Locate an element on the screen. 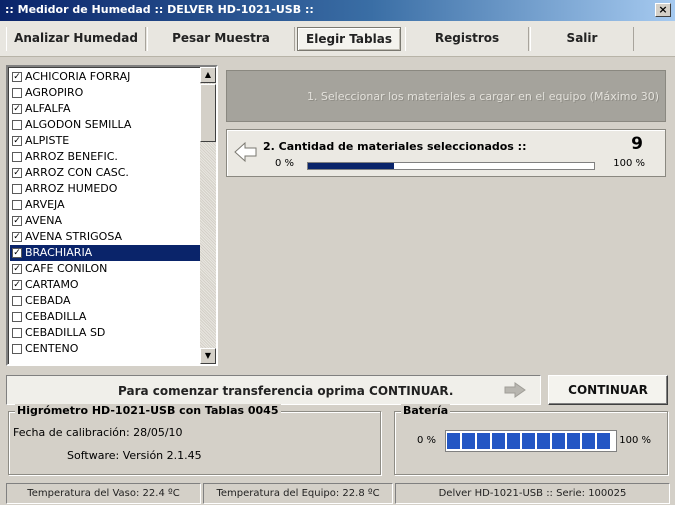 This screenshot has height=505, width=675. list-item: ✓ CARTAMO is located at coordinates (105, 285).